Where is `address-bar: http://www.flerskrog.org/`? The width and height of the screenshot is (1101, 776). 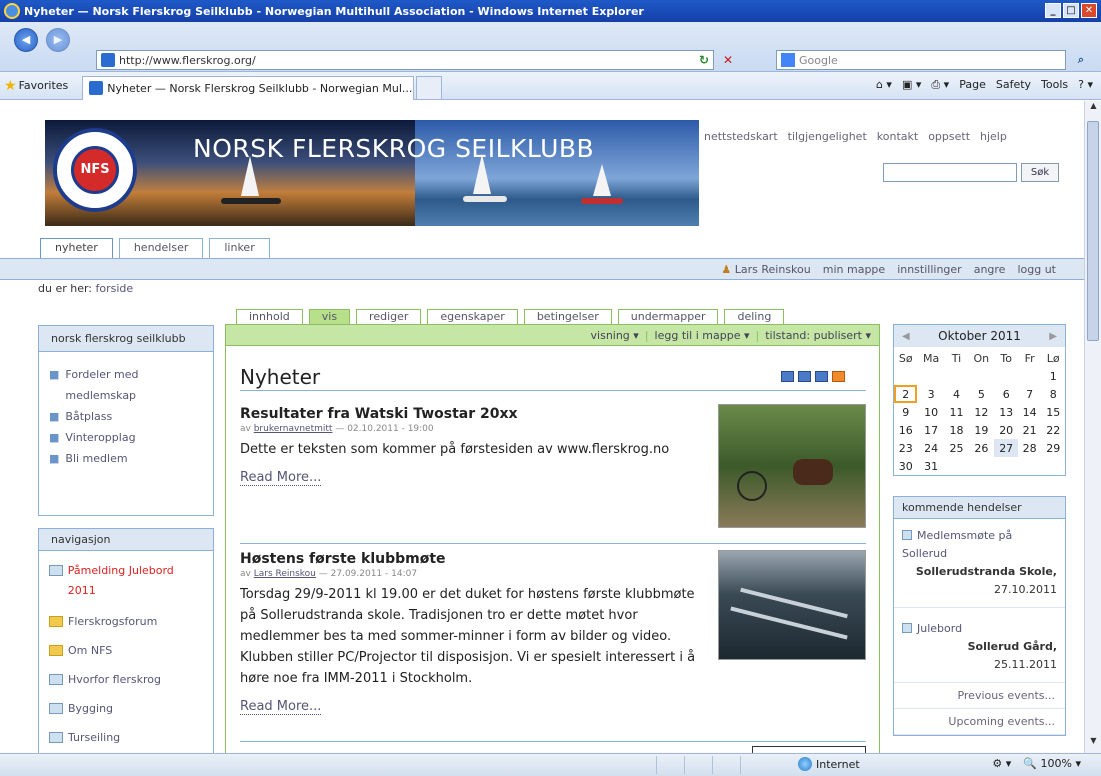
address-bar: http://www.flerskrog.org/ is located at coordinates (405, 60).